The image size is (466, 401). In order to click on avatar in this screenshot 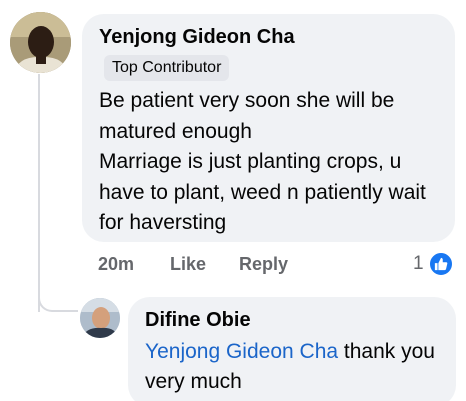, I will do `click(40, 42)`.